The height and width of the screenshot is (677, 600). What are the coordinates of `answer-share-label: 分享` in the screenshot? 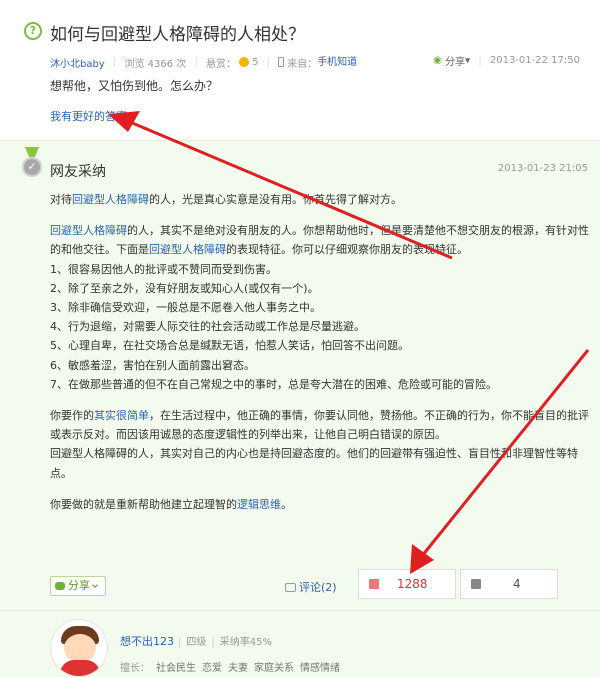 It's located at (79, 585).